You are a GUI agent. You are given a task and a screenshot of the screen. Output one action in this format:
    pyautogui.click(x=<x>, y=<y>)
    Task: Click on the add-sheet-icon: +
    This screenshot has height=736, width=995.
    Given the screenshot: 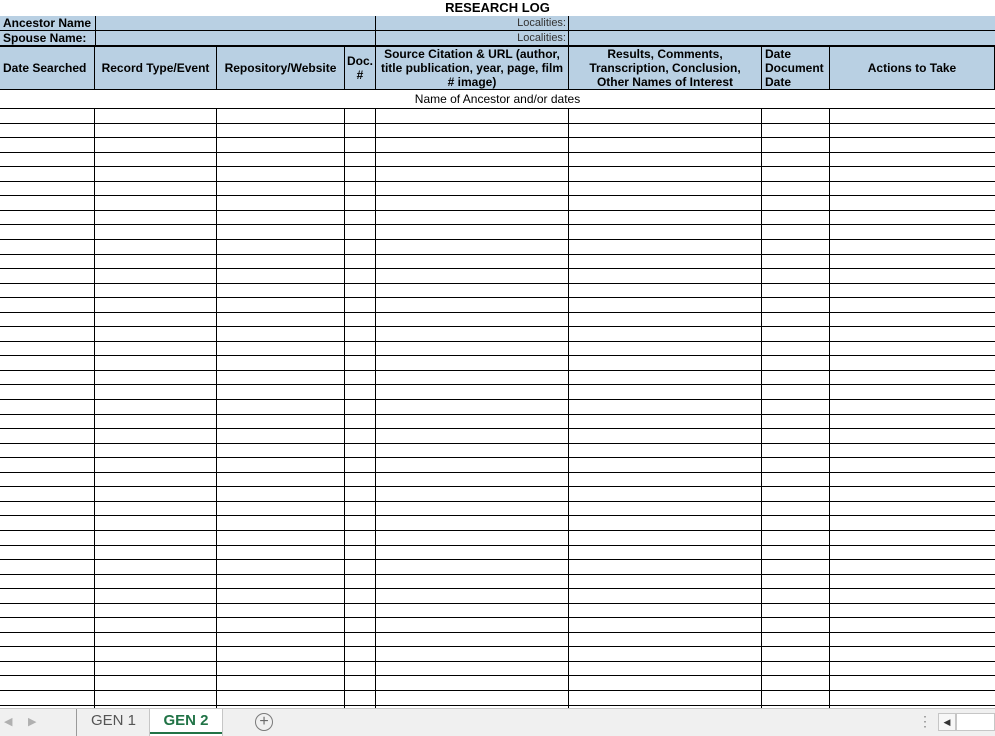 What is the action you would take?
    pyautogui.click(x=264, y=722)
    